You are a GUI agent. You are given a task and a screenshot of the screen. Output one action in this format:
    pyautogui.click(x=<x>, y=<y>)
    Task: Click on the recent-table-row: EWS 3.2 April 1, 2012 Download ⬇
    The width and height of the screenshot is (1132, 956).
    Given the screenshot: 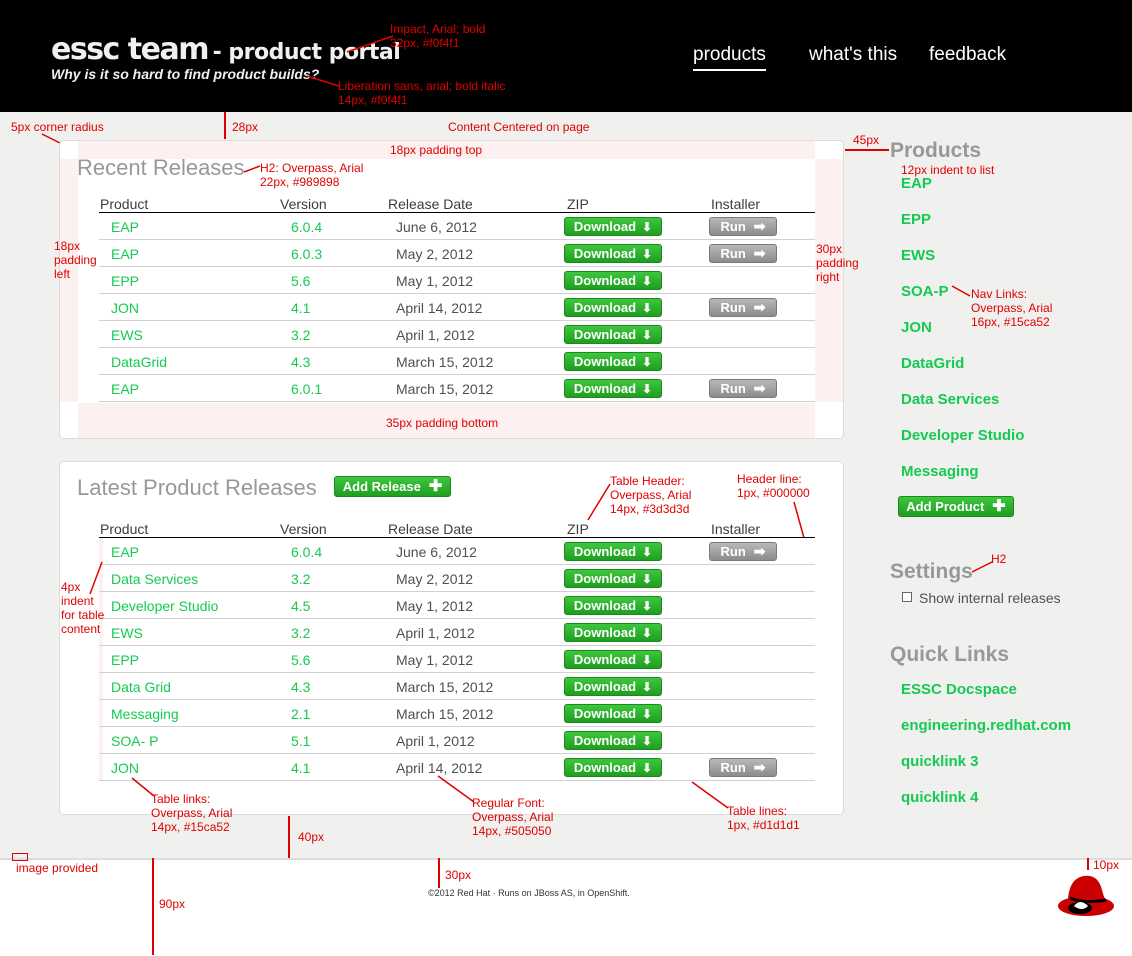 What is the action you would take?
    pyautogui.click(x=457, y=334)
    